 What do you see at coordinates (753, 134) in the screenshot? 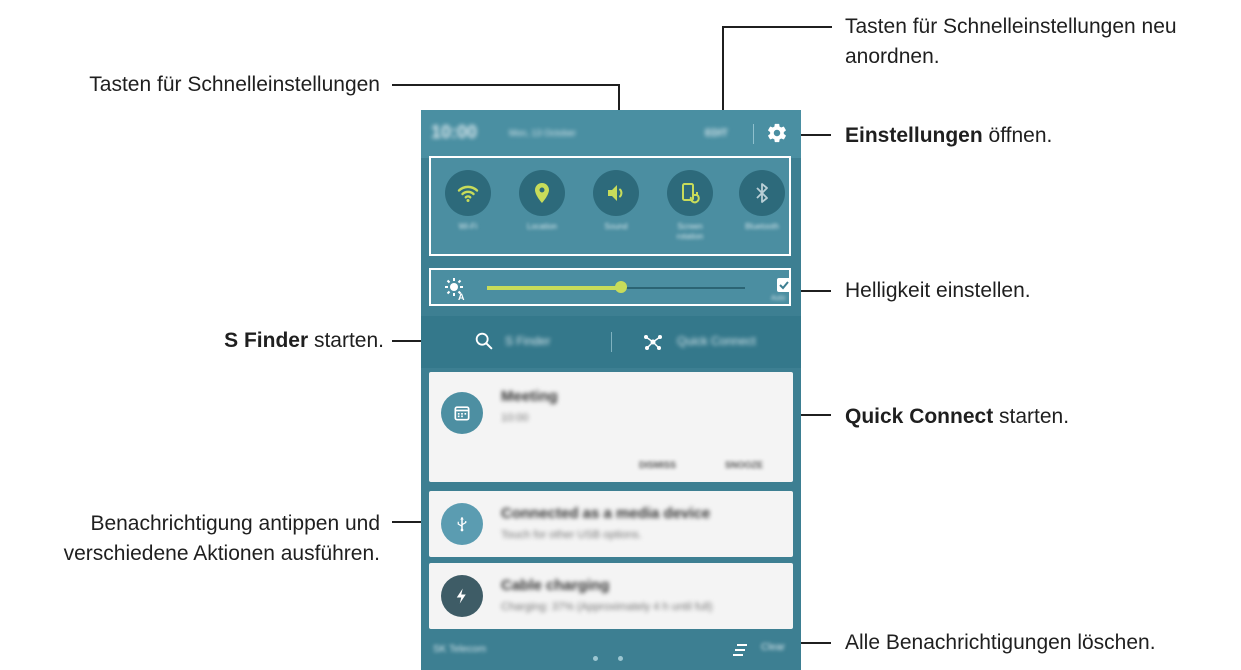
I see `status-divider` at bounding box center [753, 134].